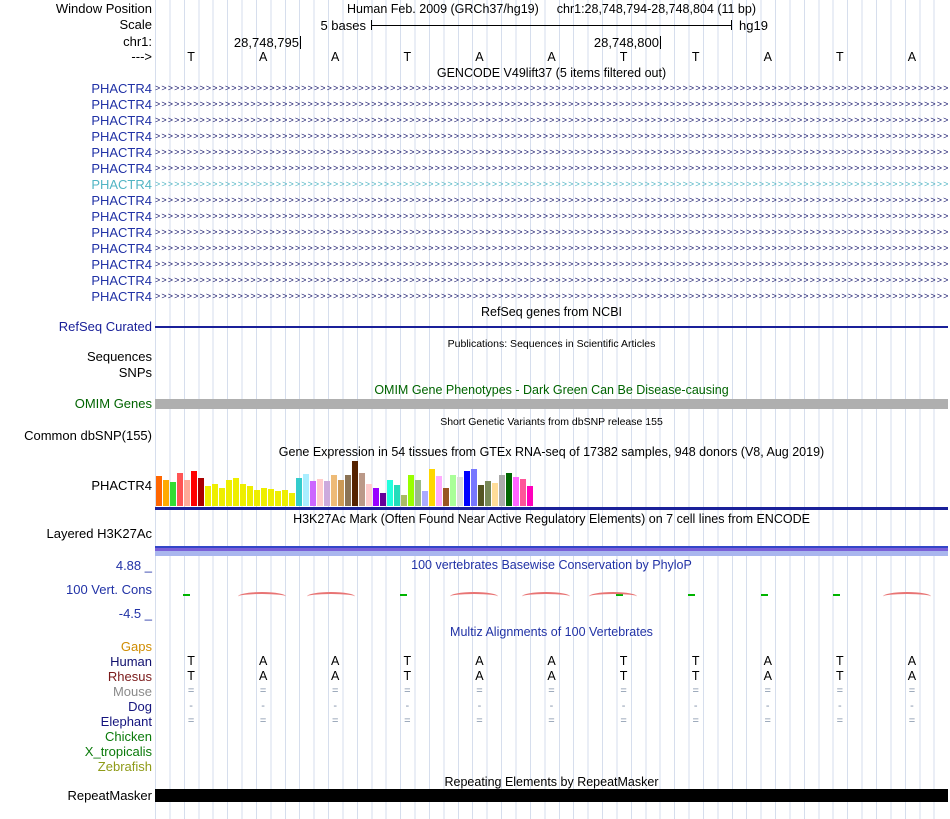 This screenshot has width=950, height=819. I want to click on layered-h3k27ac-label: Layered H3K27Ac, so click(76, 534).